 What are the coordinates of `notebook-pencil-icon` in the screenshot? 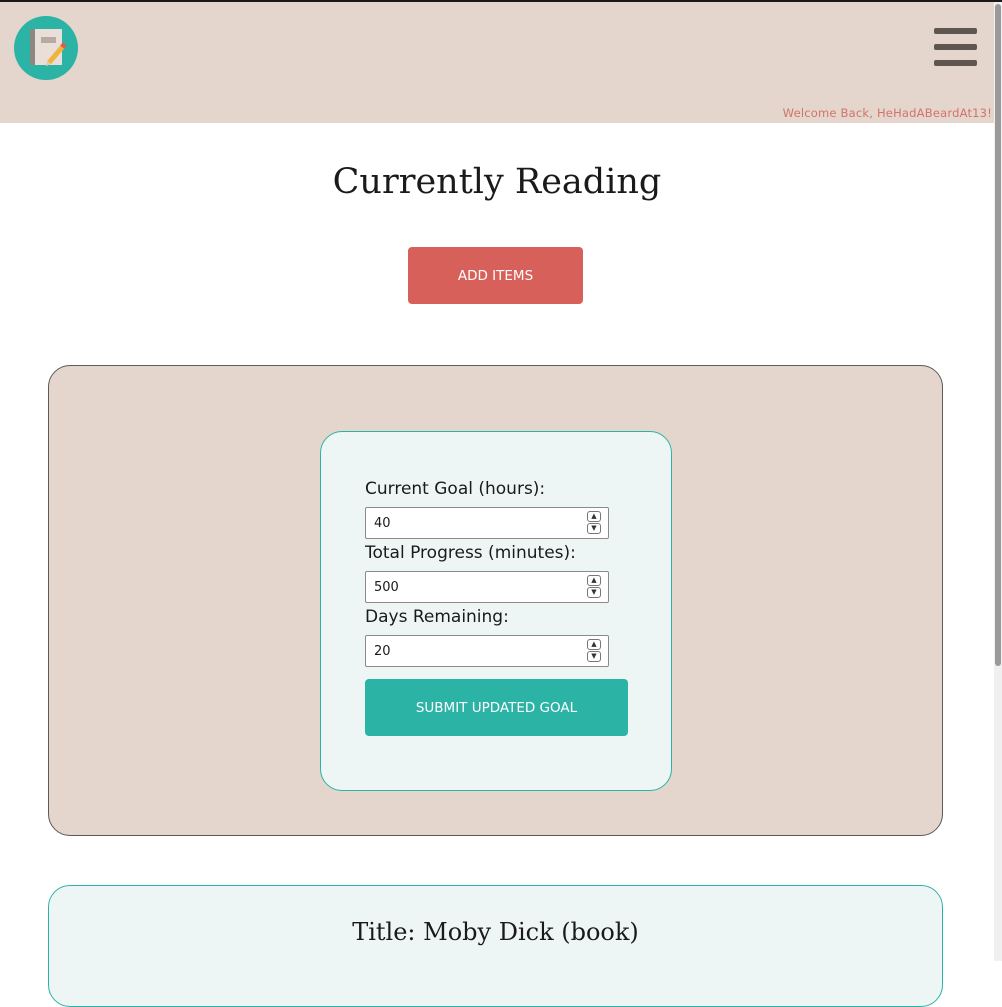 It's located at (46, 48).